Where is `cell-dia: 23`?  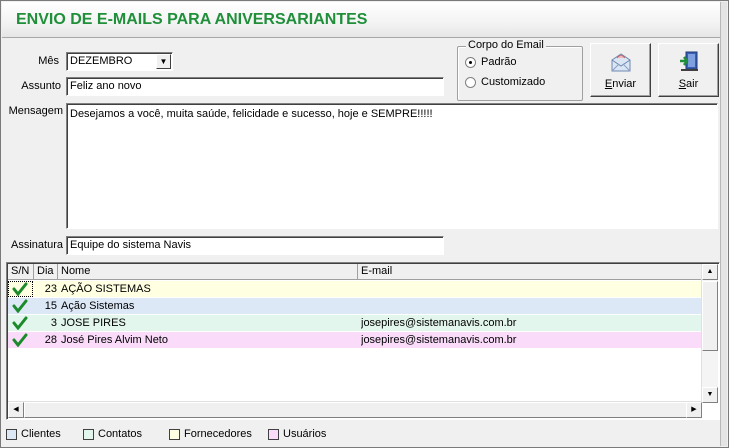 cell-dia: 23 is located at coordinates (50, 289).